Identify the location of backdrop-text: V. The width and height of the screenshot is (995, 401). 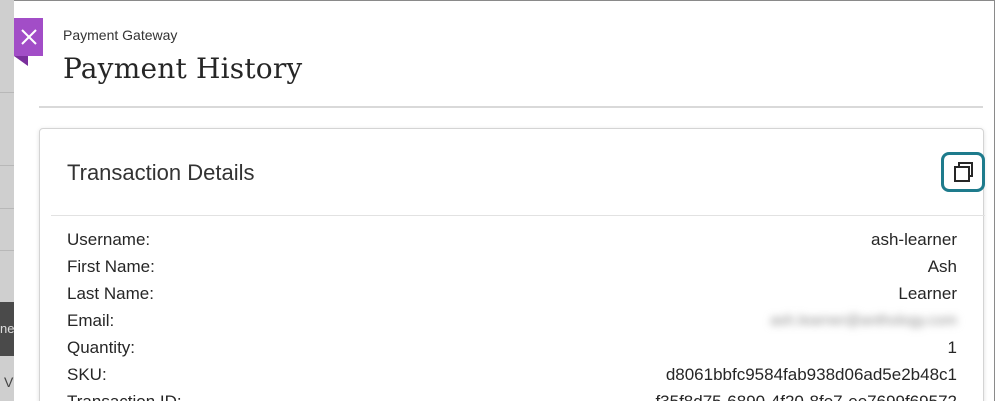
(9, 382).